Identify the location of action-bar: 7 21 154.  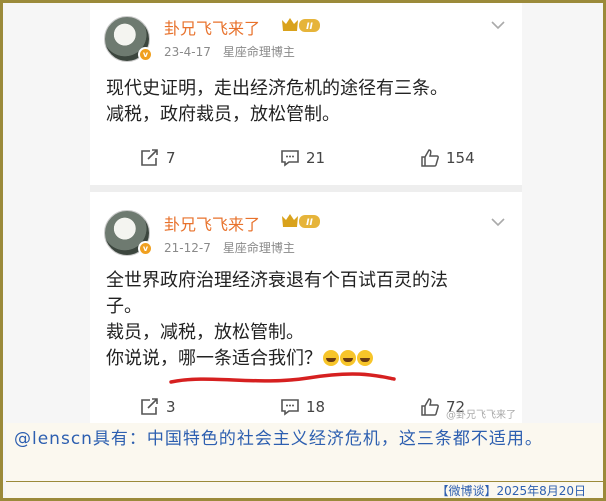
(315, 160).